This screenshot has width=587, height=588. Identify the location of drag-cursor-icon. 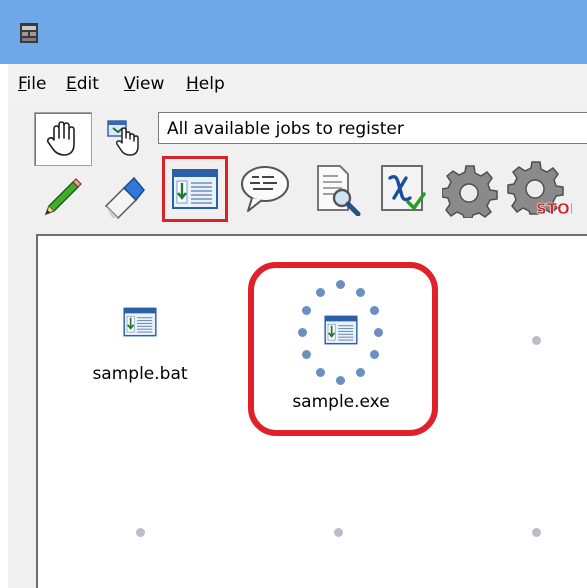
(123, 138).